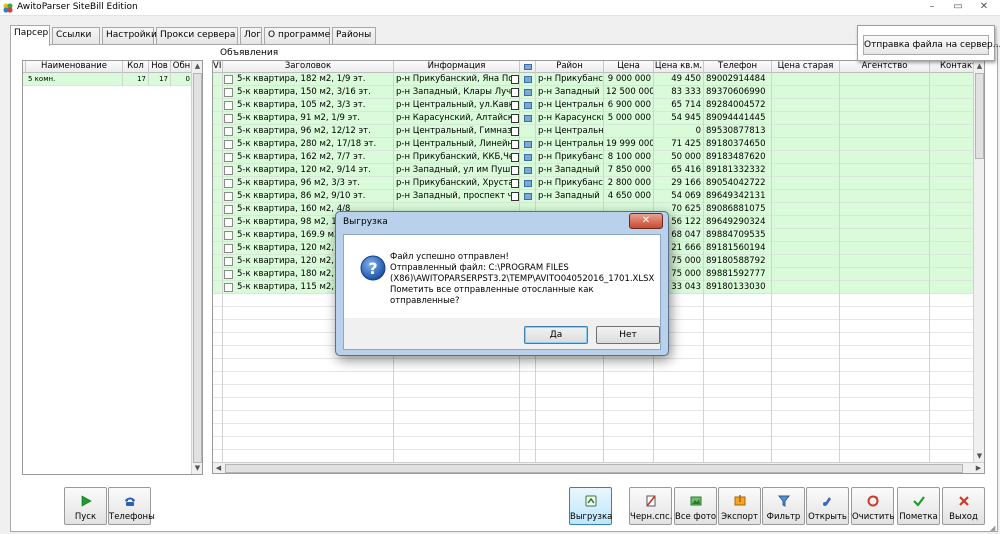  I want to click on col-vip: VIP, so click(218, 67).